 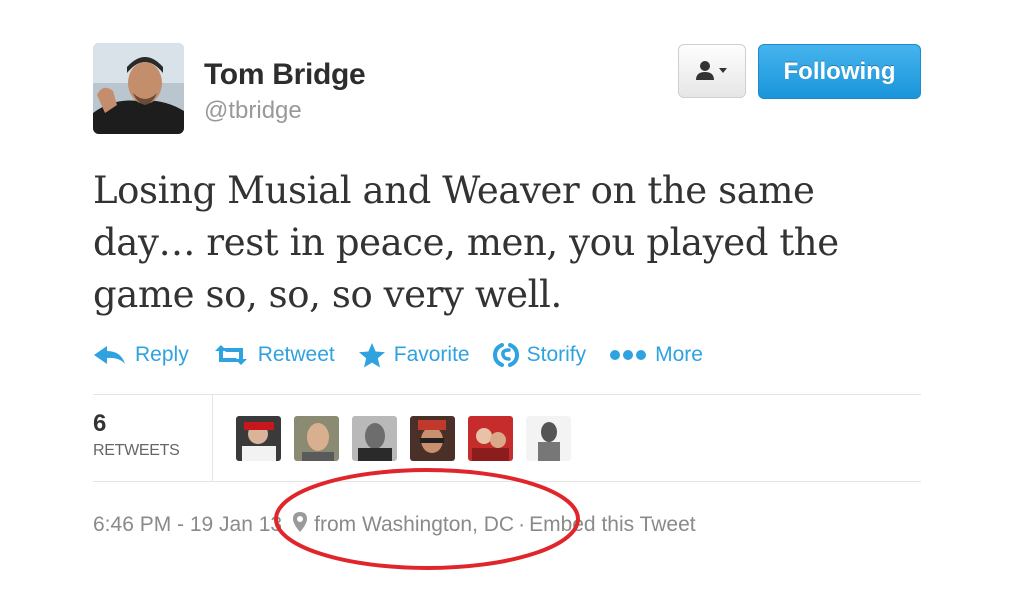 What do you see at coordinates (136, 451) in the screenshot?
I see `retweet-count-label: RETWEETS` at bounding box center [136, 451].